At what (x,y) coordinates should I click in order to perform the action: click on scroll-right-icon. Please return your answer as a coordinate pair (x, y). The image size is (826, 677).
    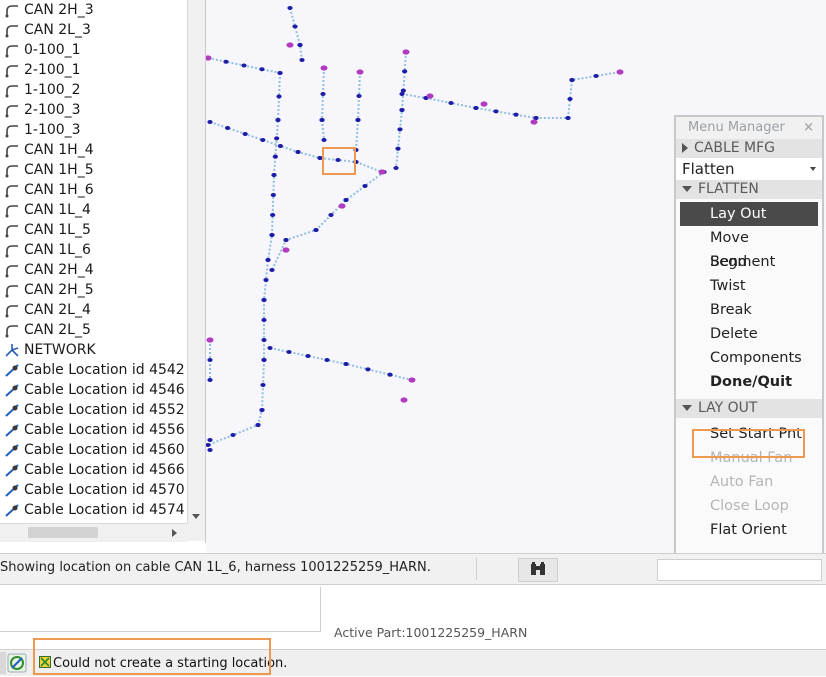
    Looking at the image, I should click on (174, 533).